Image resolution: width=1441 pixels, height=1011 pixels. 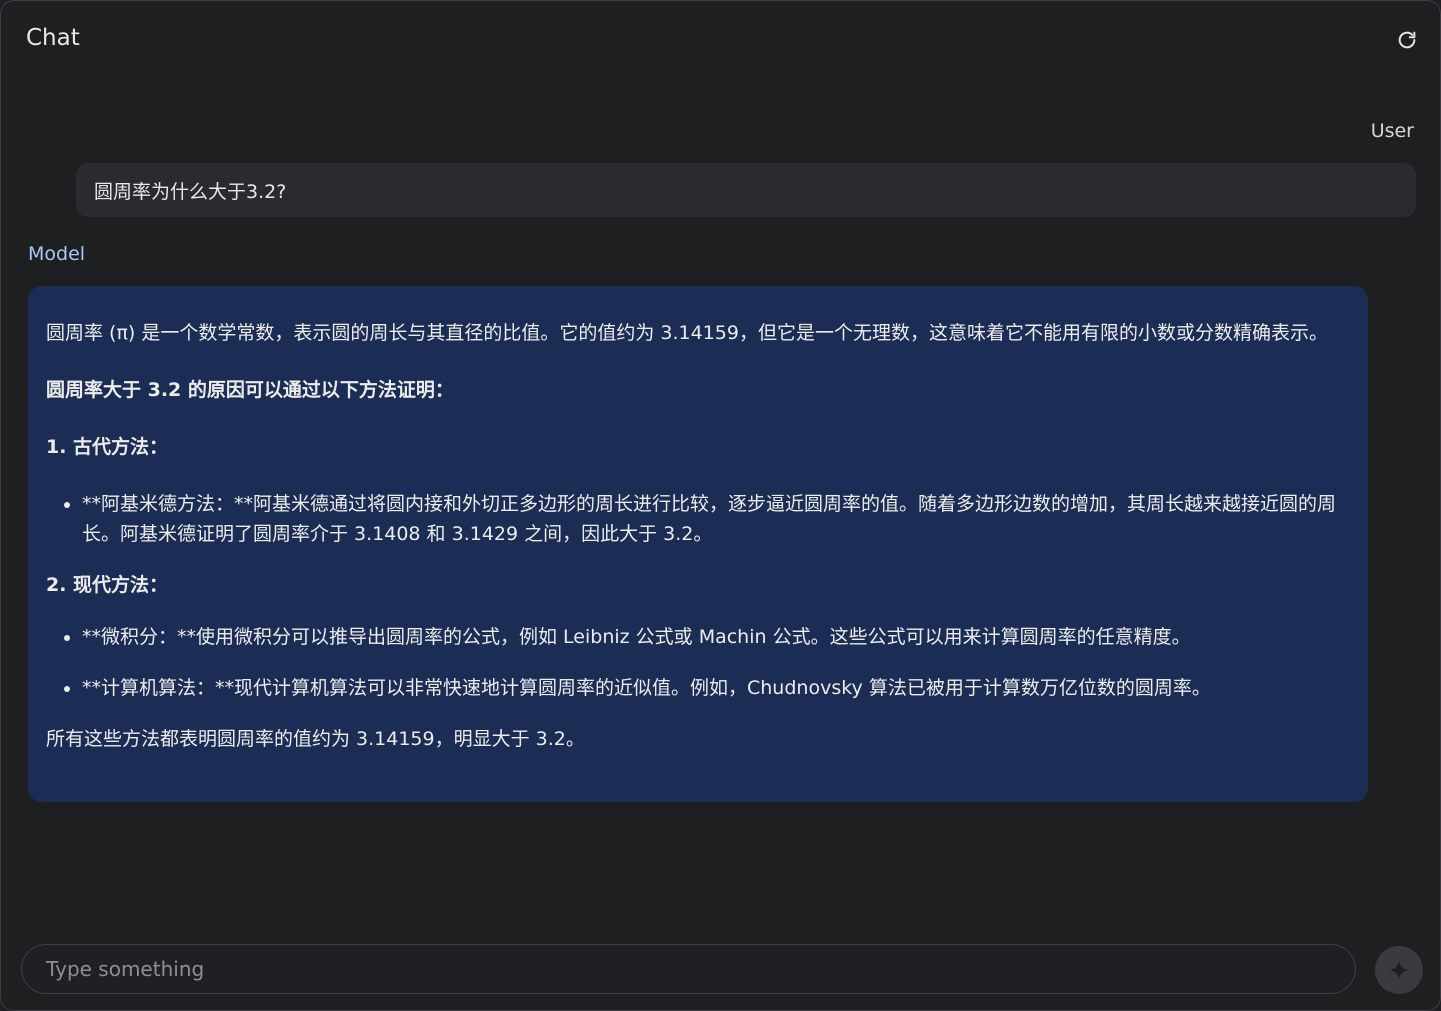 What do you see at coordinates (746, 190) in the screenshot?
I see `user-message-bubble: 圆周率为什么大于3.2?` at bounding box center [746, 190].